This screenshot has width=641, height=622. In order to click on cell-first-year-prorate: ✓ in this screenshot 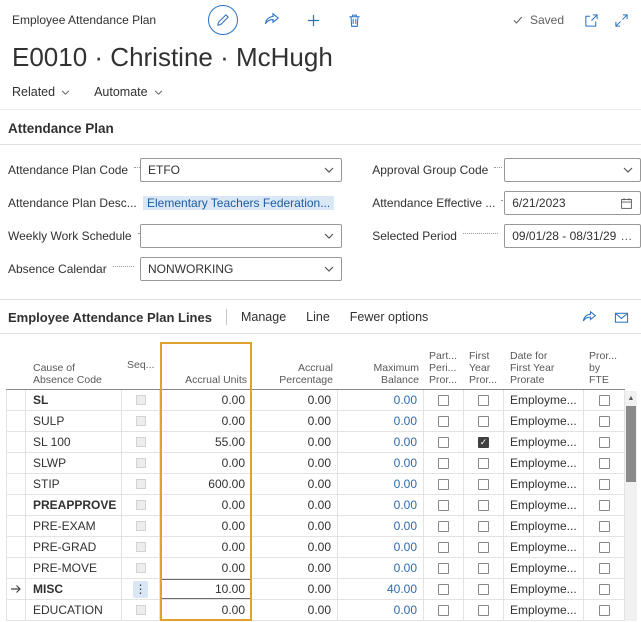, I will do `click(484, 442)`.